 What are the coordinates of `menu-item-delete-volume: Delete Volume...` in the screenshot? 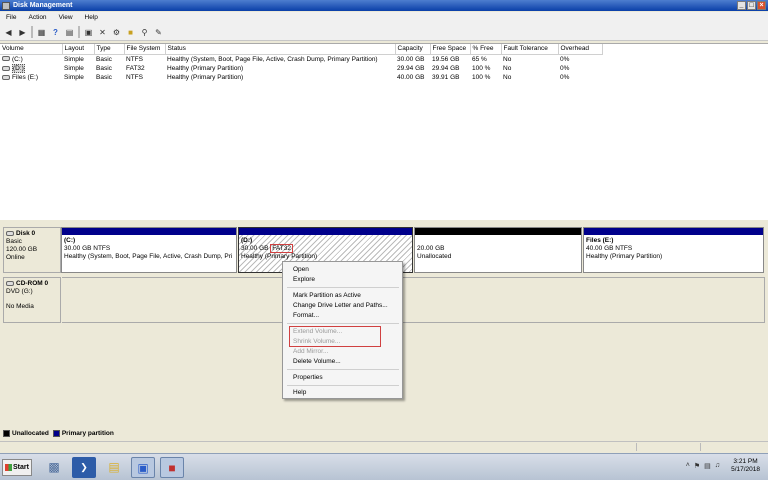 It's located at (317, 361).